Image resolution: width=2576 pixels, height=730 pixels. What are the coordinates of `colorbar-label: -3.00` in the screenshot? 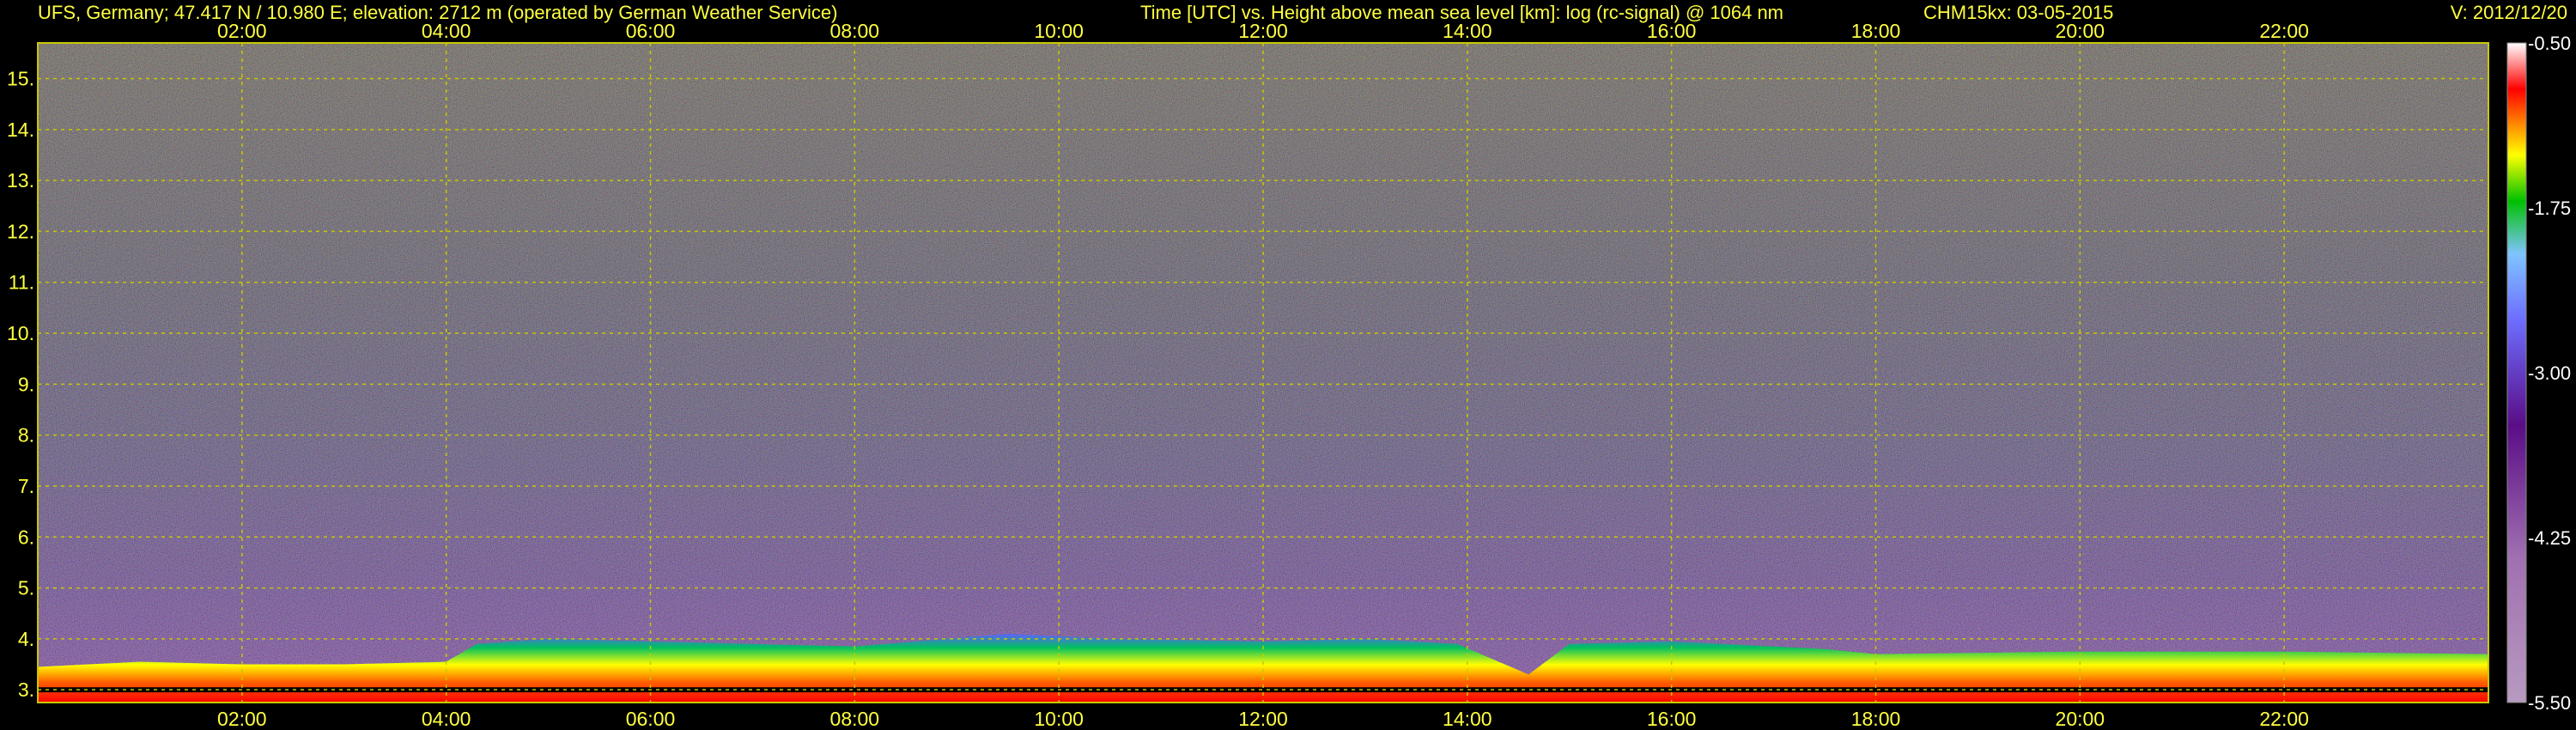 It's located at (2550, 373).